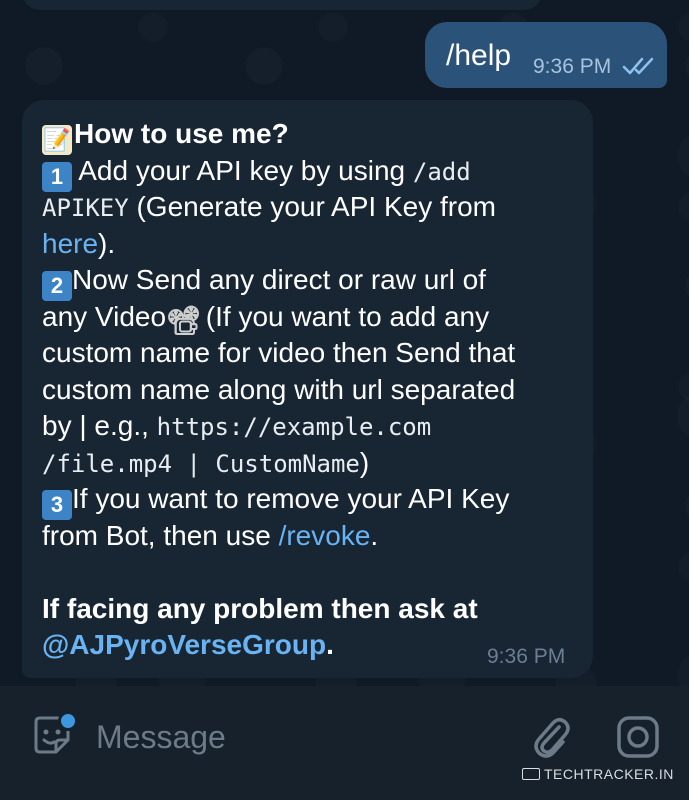  Describe the element at coordinates (57, 505) in the screenshot. I see `keycap-three-icon: 3` at that location.